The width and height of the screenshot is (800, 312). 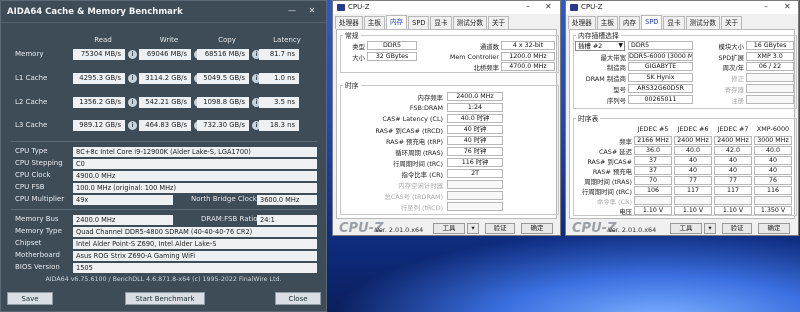 I want to click on timing-label: 周期时间 (tRAS), so click(x=608, y=182).